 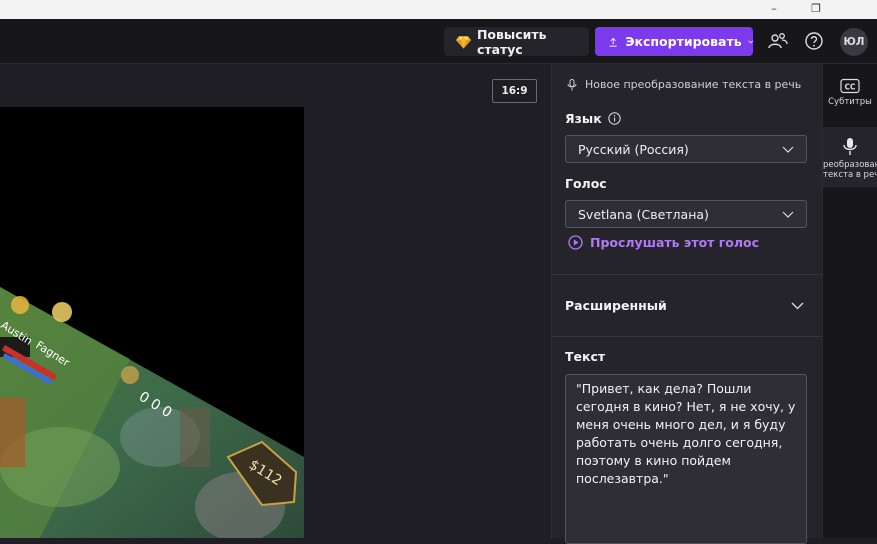 What do you see at coordinates (683, 41) in the screenshot?
I see `export-label: Экспортировать` at bounding box center [683, 41].